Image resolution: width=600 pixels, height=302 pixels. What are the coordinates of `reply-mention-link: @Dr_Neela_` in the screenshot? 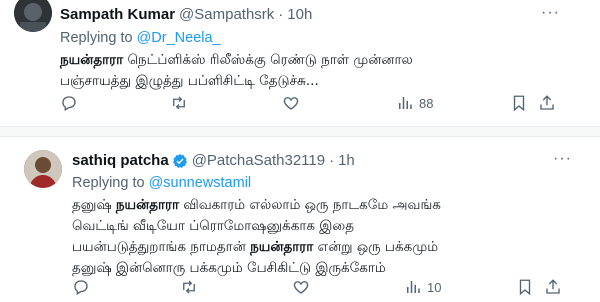 It's located at (179, 38).